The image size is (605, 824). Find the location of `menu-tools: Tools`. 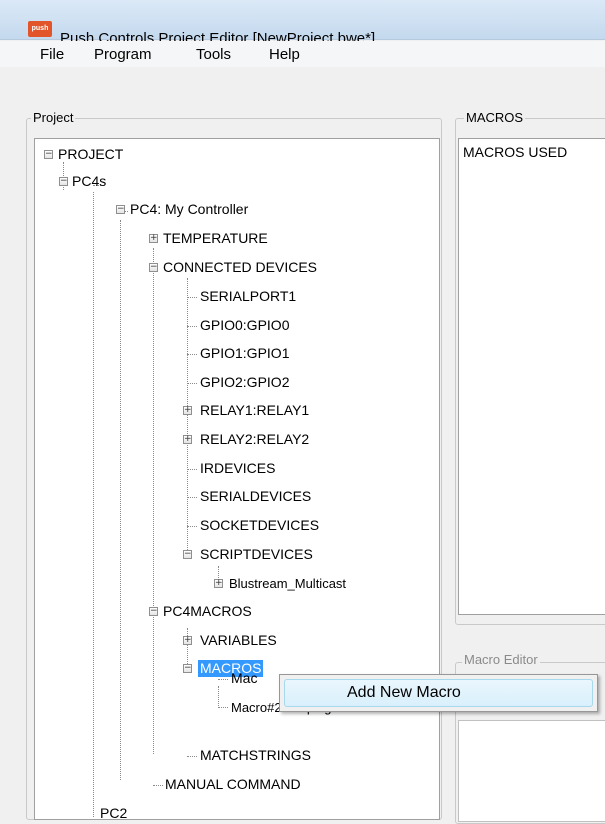

menu-tools: Tools is located at coordinates (213, 55).